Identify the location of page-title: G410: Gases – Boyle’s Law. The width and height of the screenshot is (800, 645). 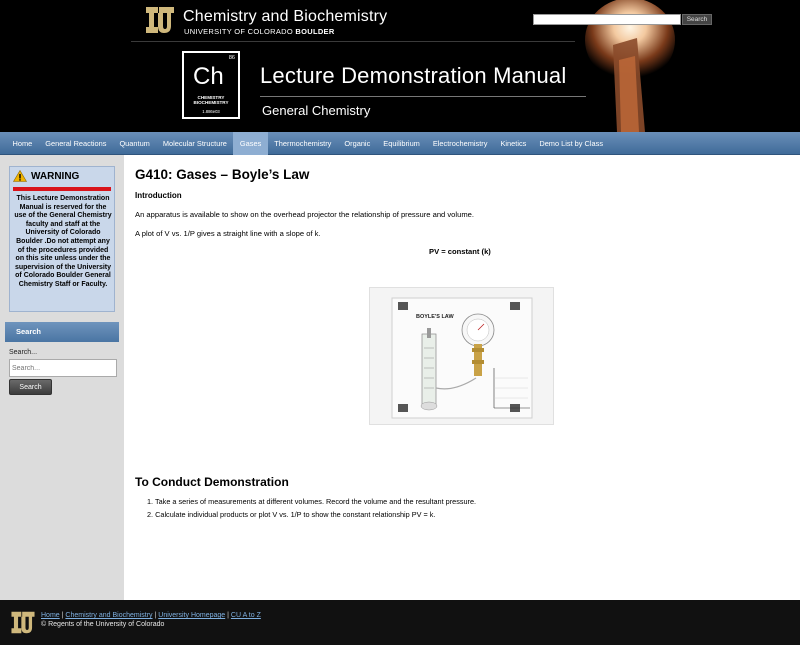
(222, 174).